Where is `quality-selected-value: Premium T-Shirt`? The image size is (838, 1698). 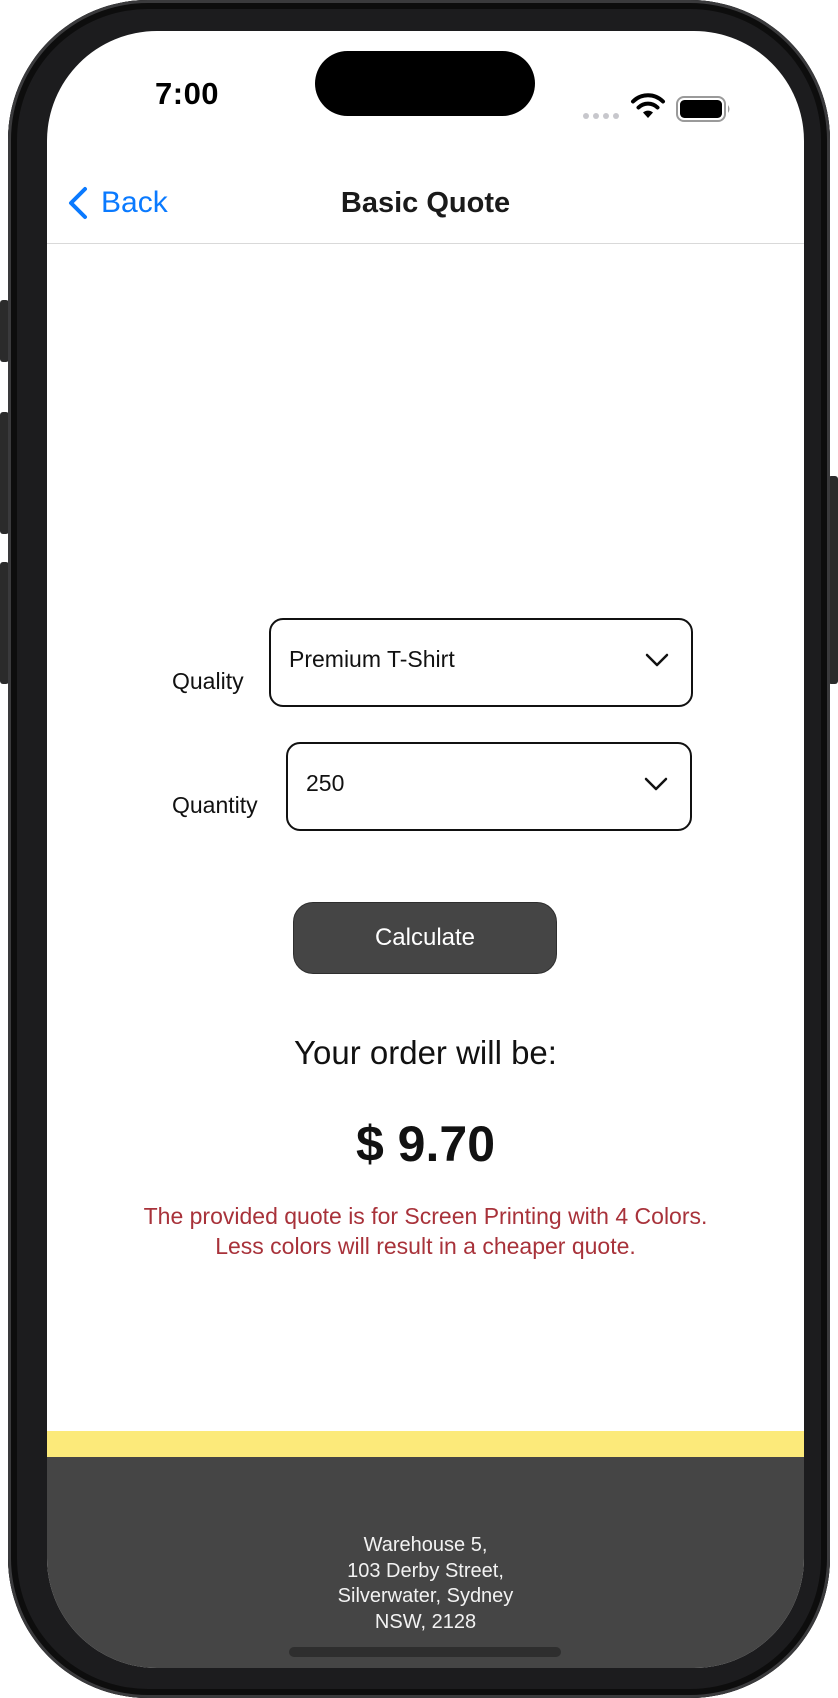
quality-selected-value: Premium T-Shirt is located at coordinates (372, 659).